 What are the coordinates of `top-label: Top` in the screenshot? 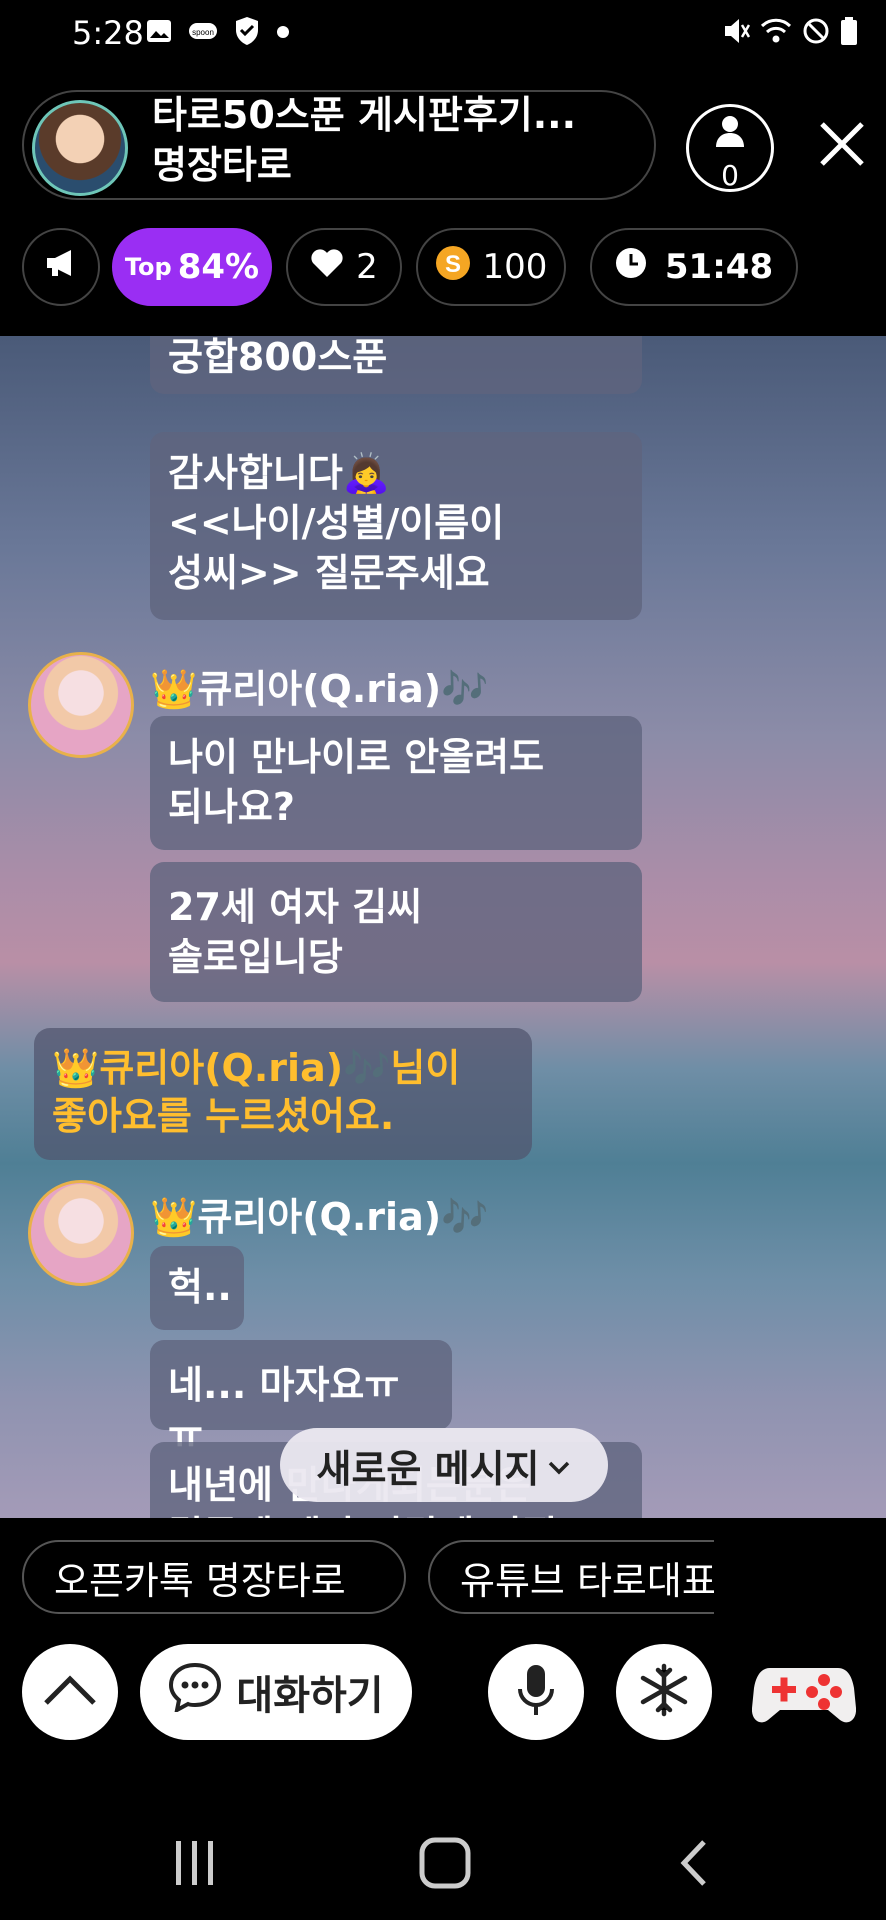 It's located at (148, 267).